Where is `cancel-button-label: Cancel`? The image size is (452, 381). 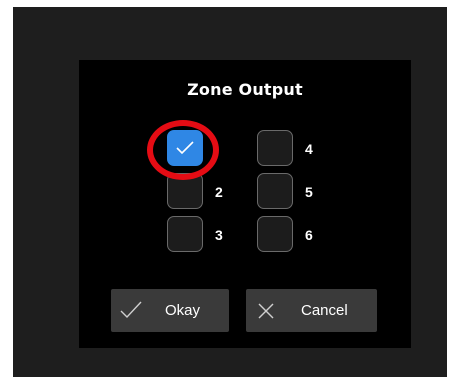
cancel-button-label: Cancel is located at coordinates (324, 310).